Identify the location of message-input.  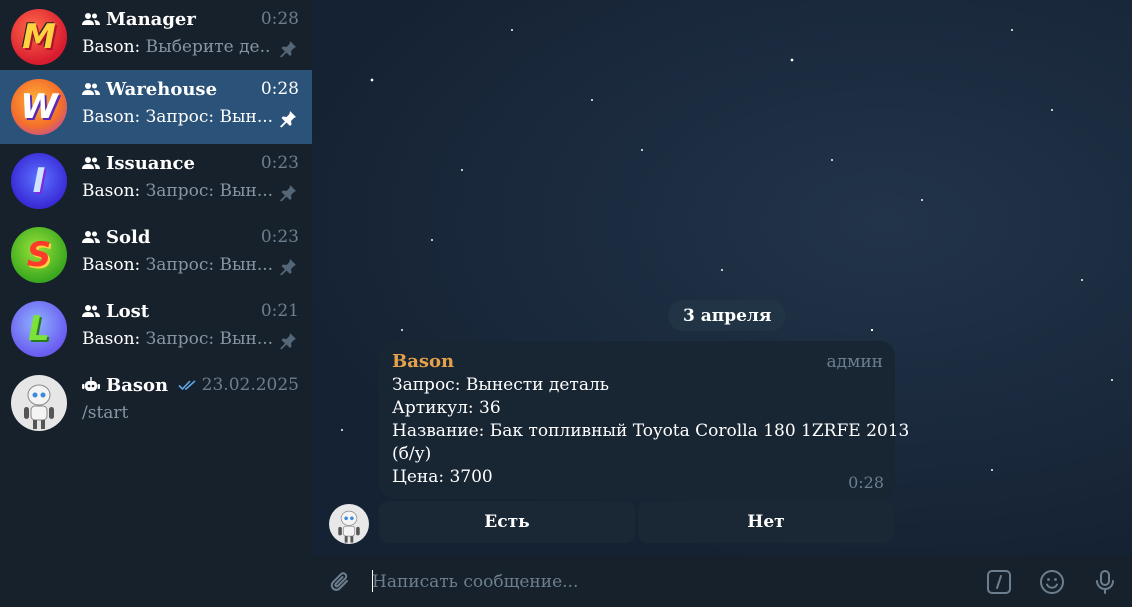
(672, 582).